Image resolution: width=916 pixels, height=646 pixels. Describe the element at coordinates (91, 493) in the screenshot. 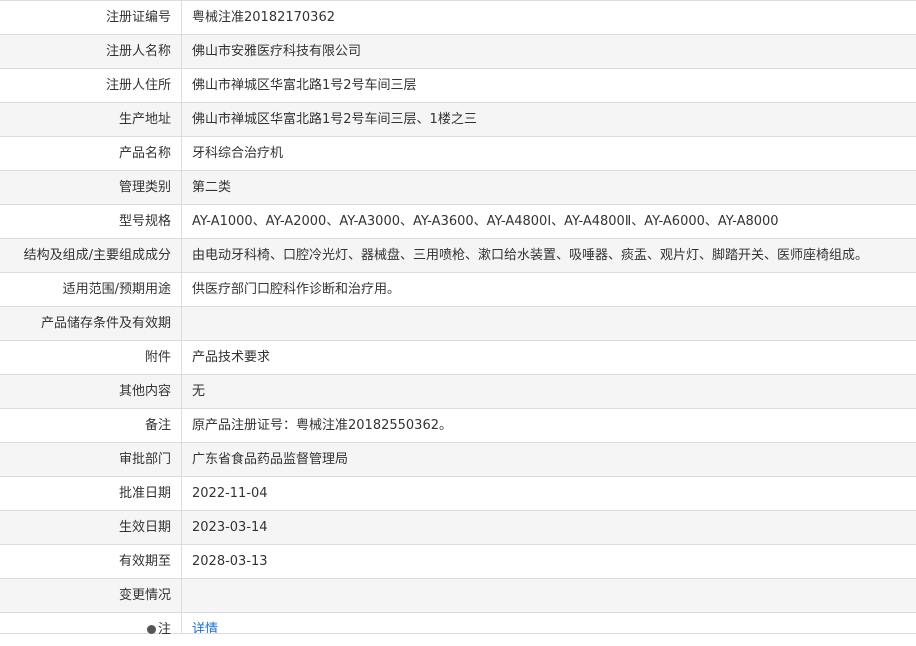

I see `field-label: 批准日期` at that location.